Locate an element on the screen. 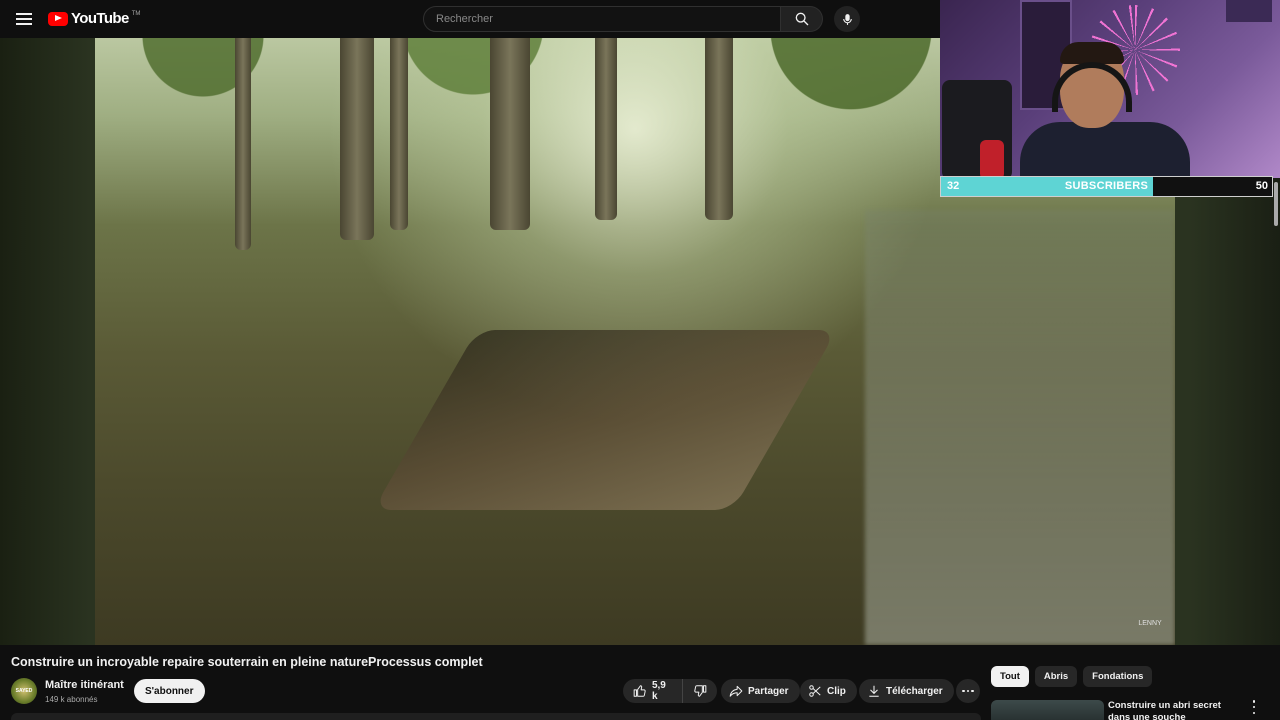 Image resolution: width=1280 pixels, height=720 pixels. recommended-video-menu-button is located at coordinates (1254, 707).